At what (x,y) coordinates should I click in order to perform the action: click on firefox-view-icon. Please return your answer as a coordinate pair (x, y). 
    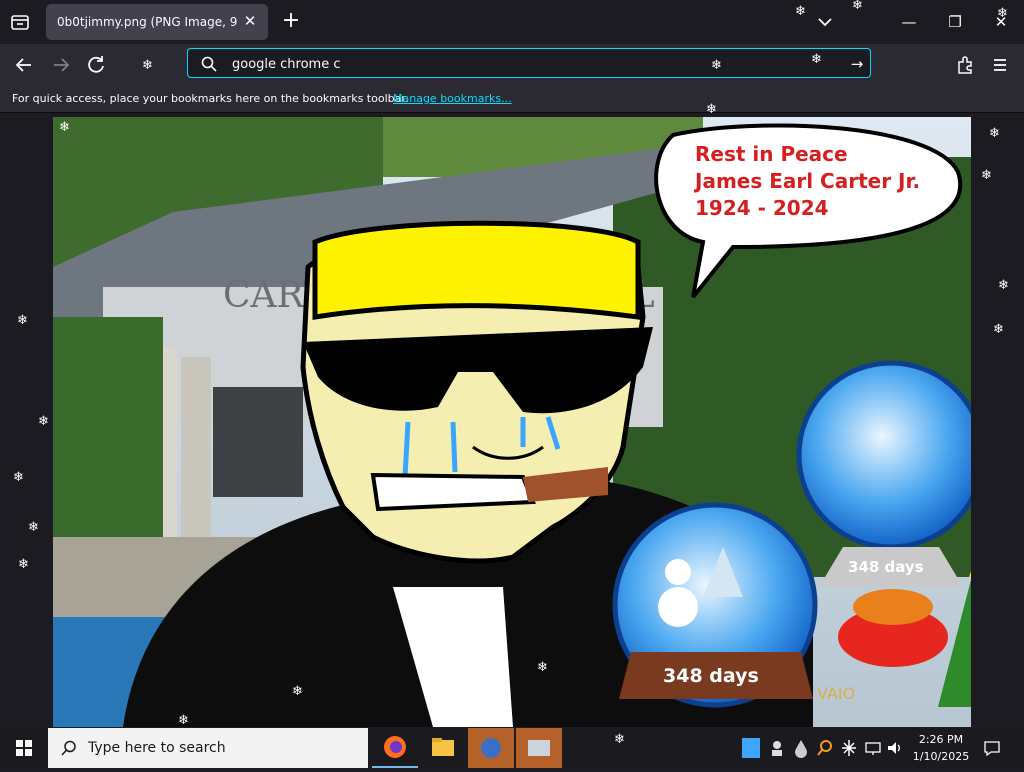
    Looking at the image, I should click on (20, 22).